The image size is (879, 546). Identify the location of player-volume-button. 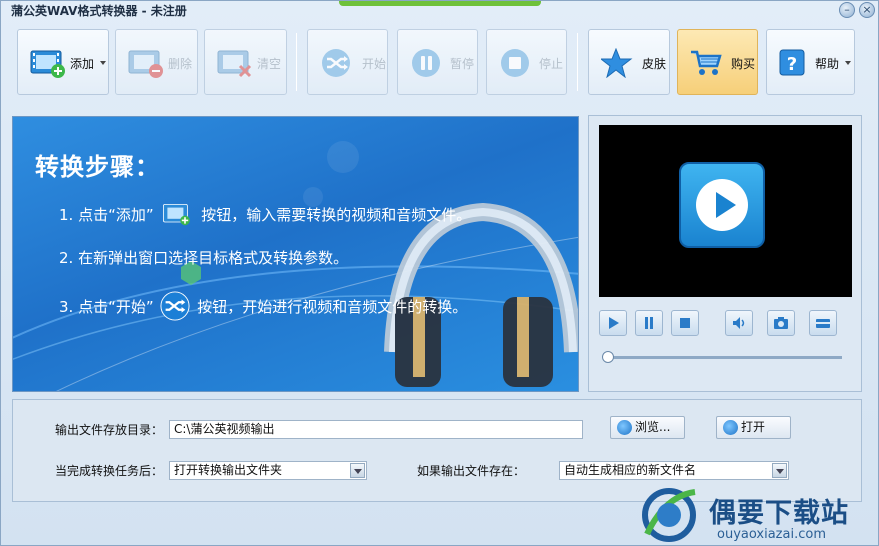
(739, 323).